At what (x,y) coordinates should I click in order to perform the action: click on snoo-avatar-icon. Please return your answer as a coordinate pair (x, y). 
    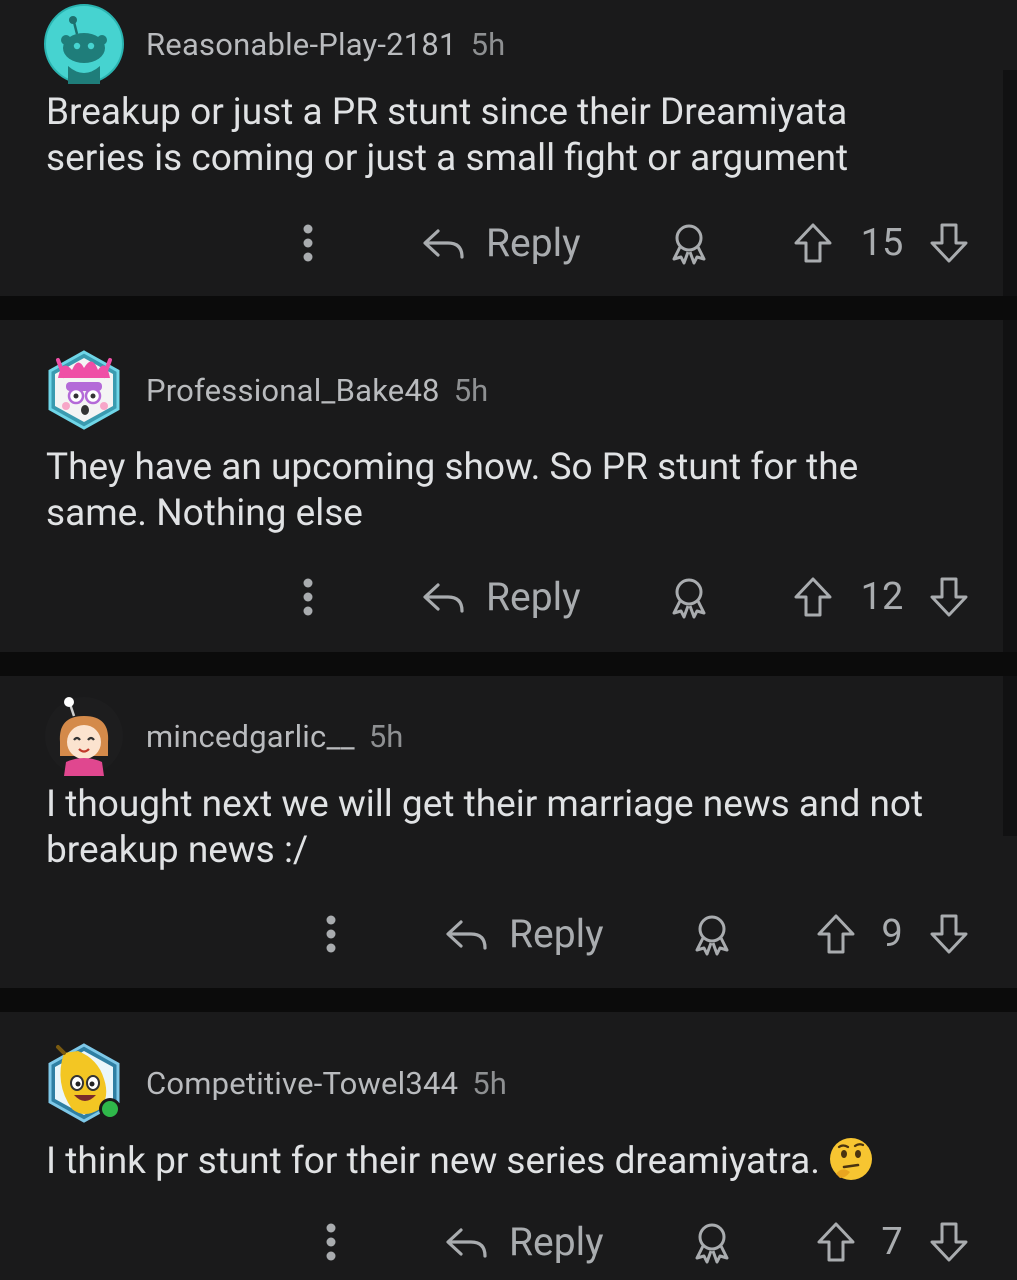
    Looking at the image, I should click on (84, 44).